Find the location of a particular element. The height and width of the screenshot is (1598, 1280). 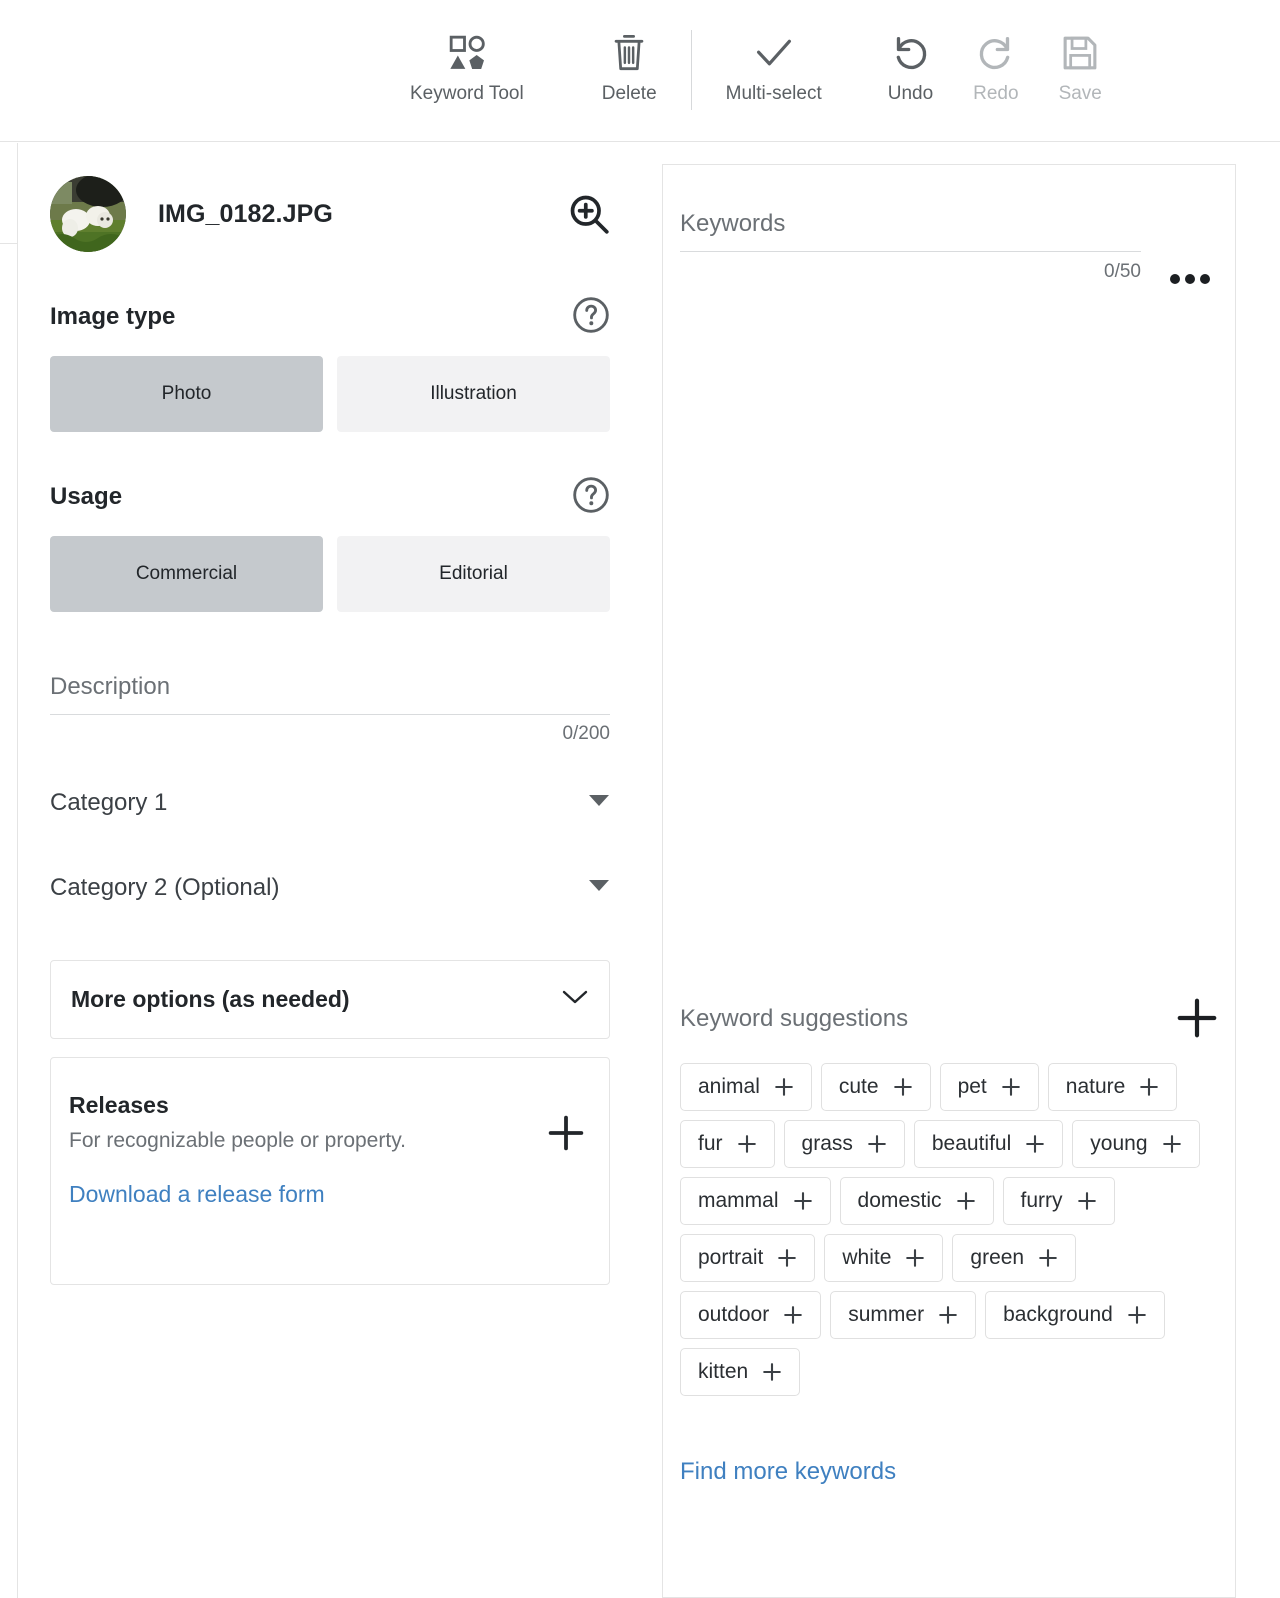

suggestion-chip: beautiful is located at coordinates (988, 1144).